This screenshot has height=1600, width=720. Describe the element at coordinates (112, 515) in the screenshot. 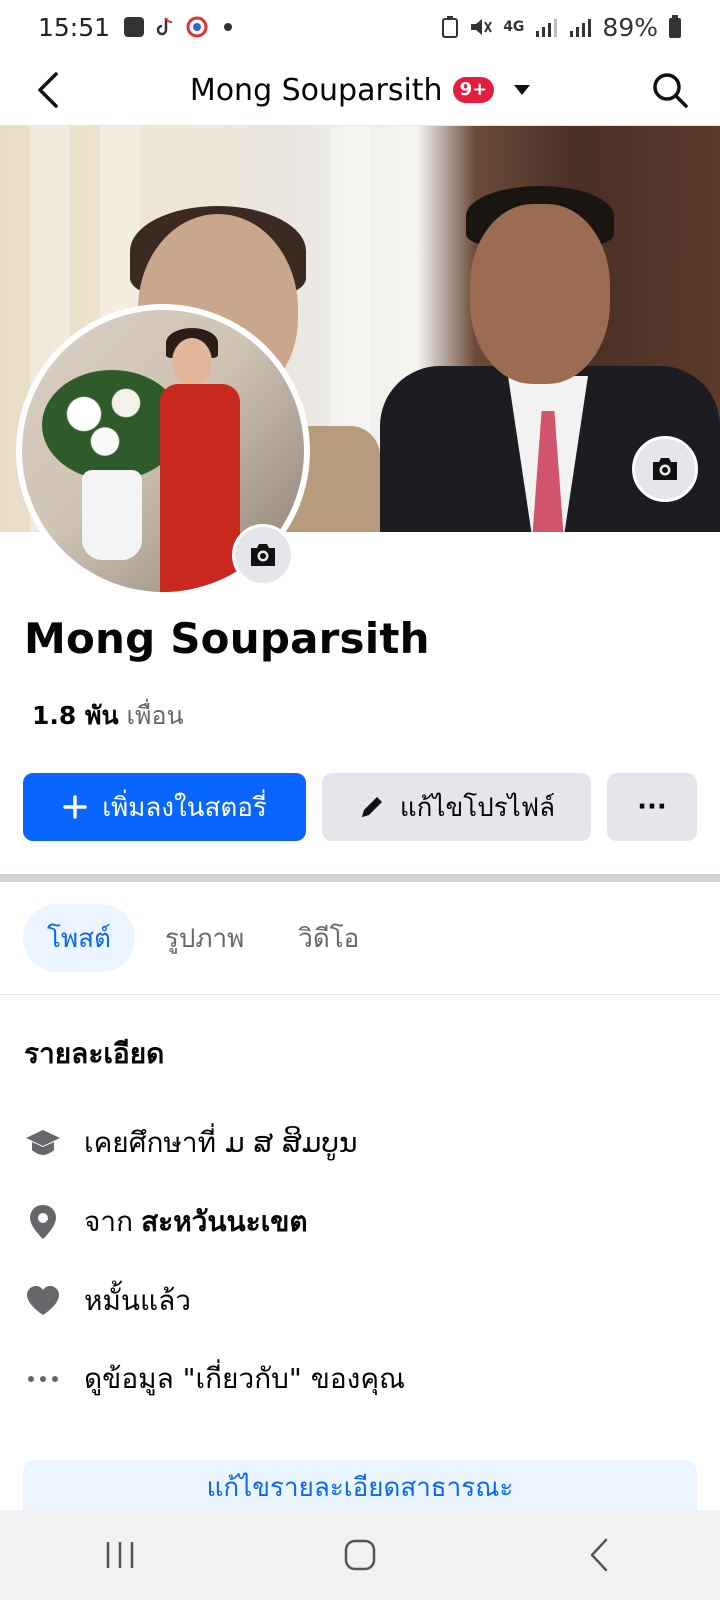

I see `avatar-vase` at that location.